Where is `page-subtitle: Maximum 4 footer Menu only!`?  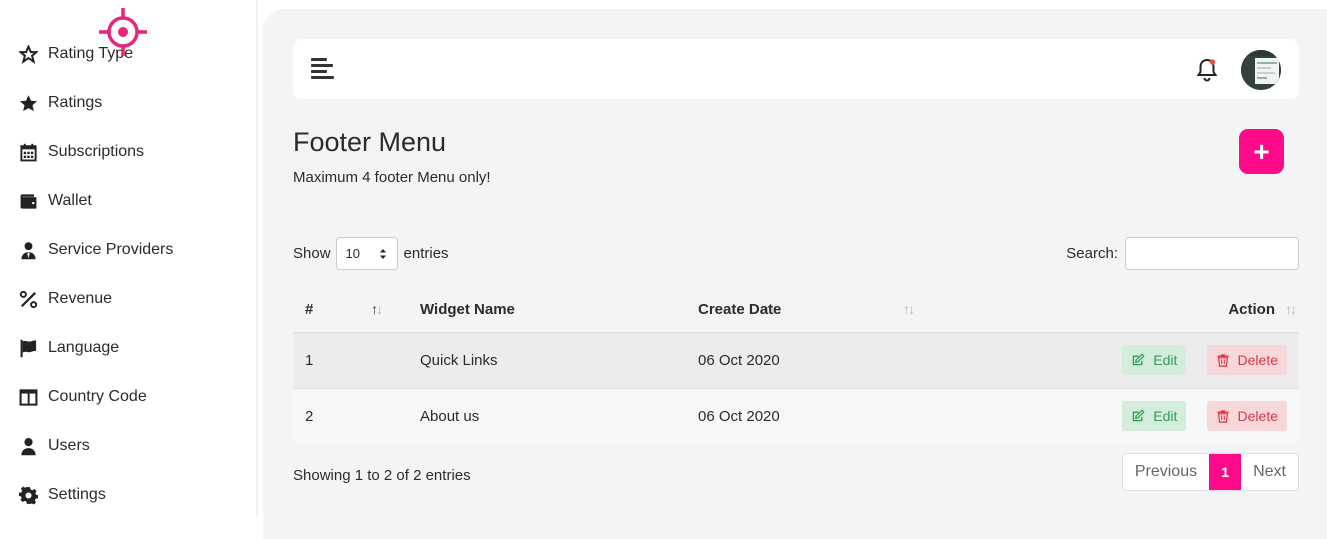 page-subtitle: Maximum 4 footer Menu only! is located at coordinates (392, 177).